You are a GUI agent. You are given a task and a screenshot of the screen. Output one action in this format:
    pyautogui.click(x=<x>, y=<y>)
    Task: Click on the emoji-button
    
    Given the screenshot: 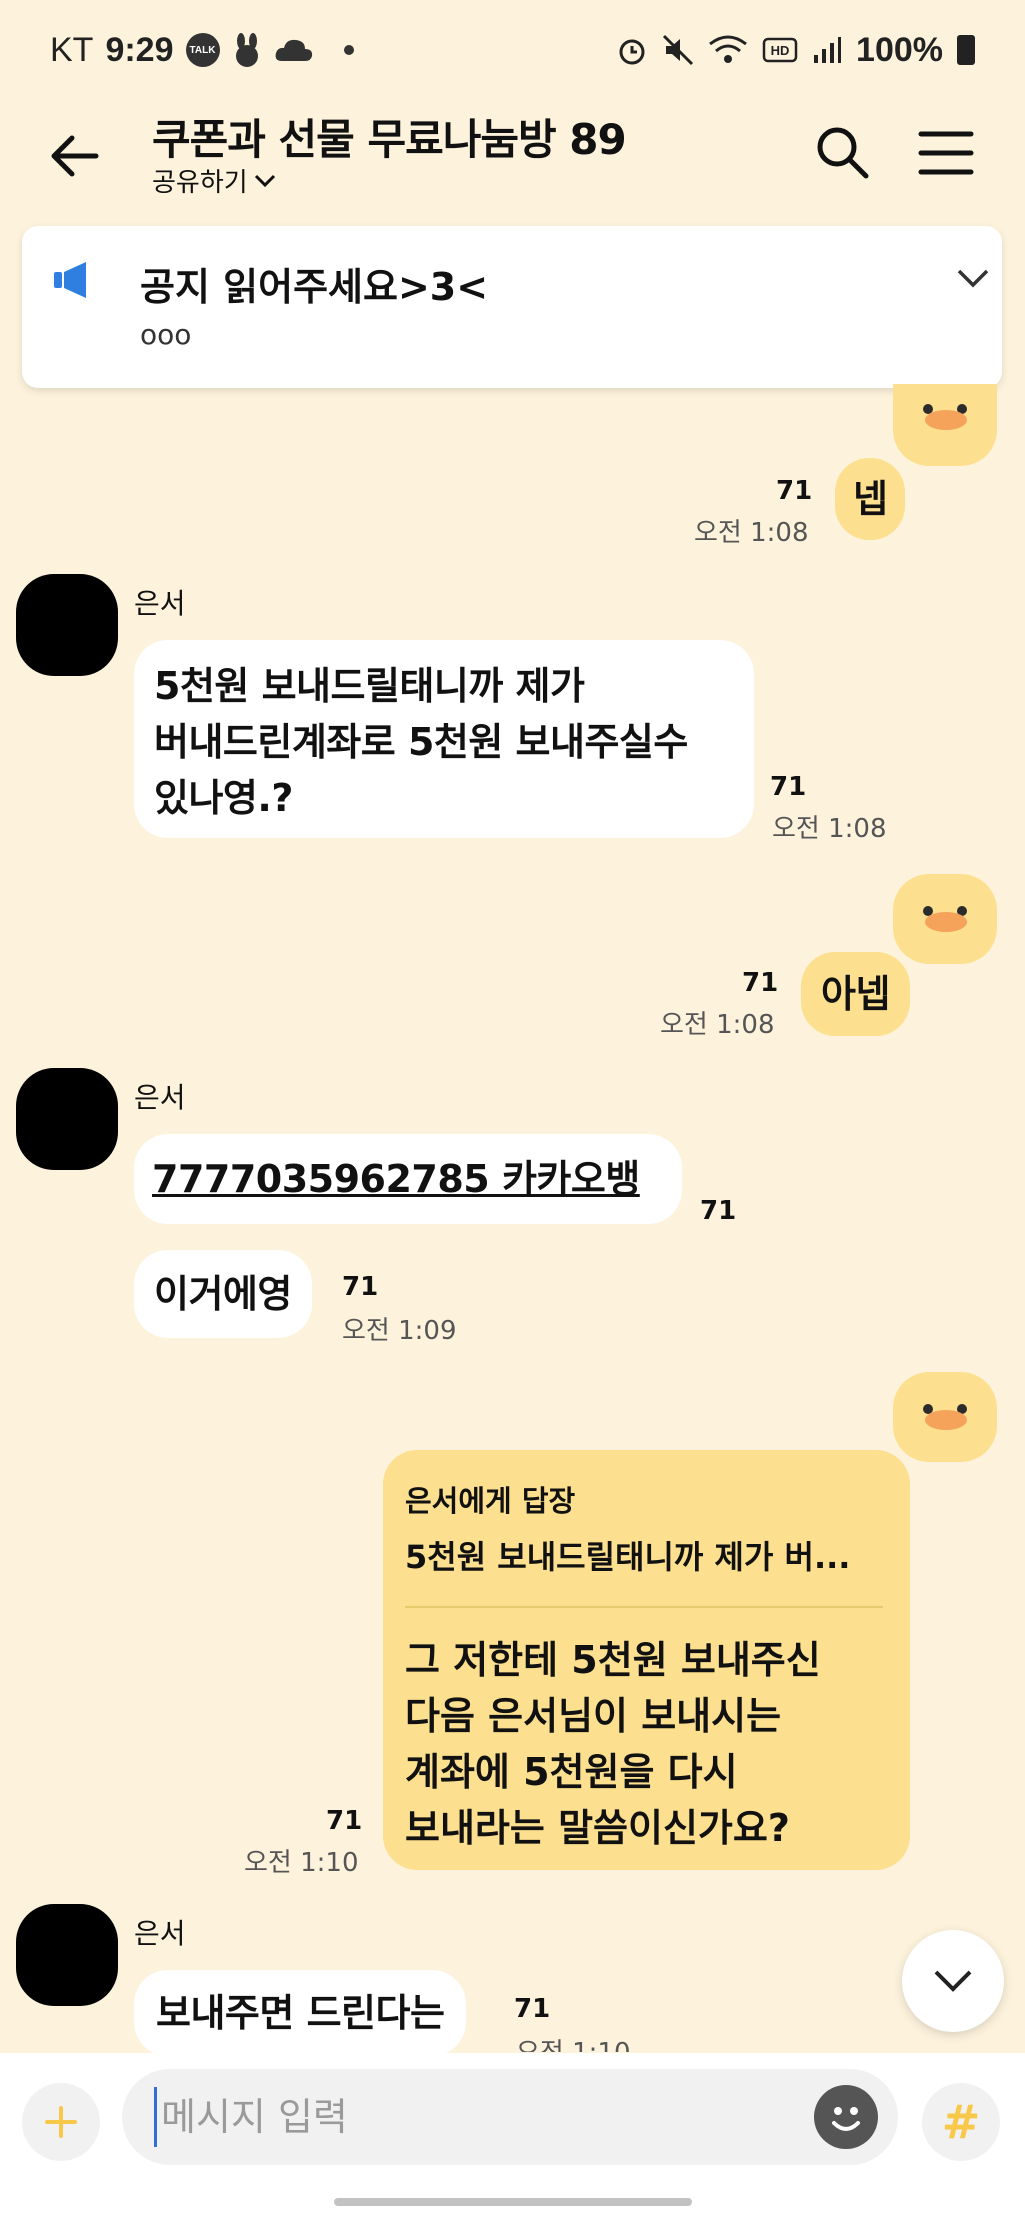 What is the action you would take?
    pyautogui.click(x=846, y=2117)
    